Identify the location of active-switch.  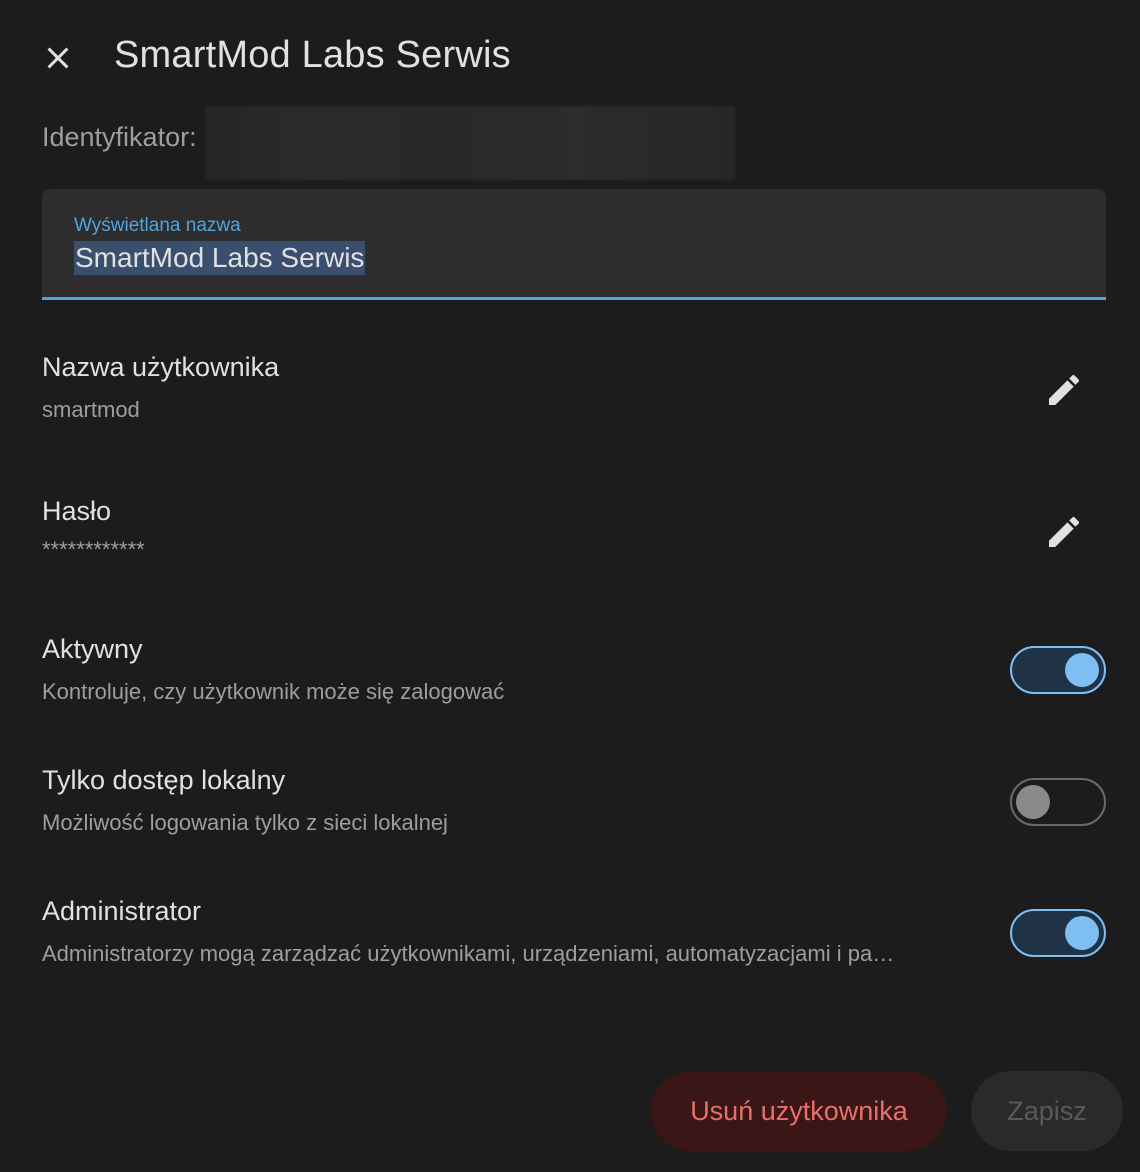
(1058, 670).